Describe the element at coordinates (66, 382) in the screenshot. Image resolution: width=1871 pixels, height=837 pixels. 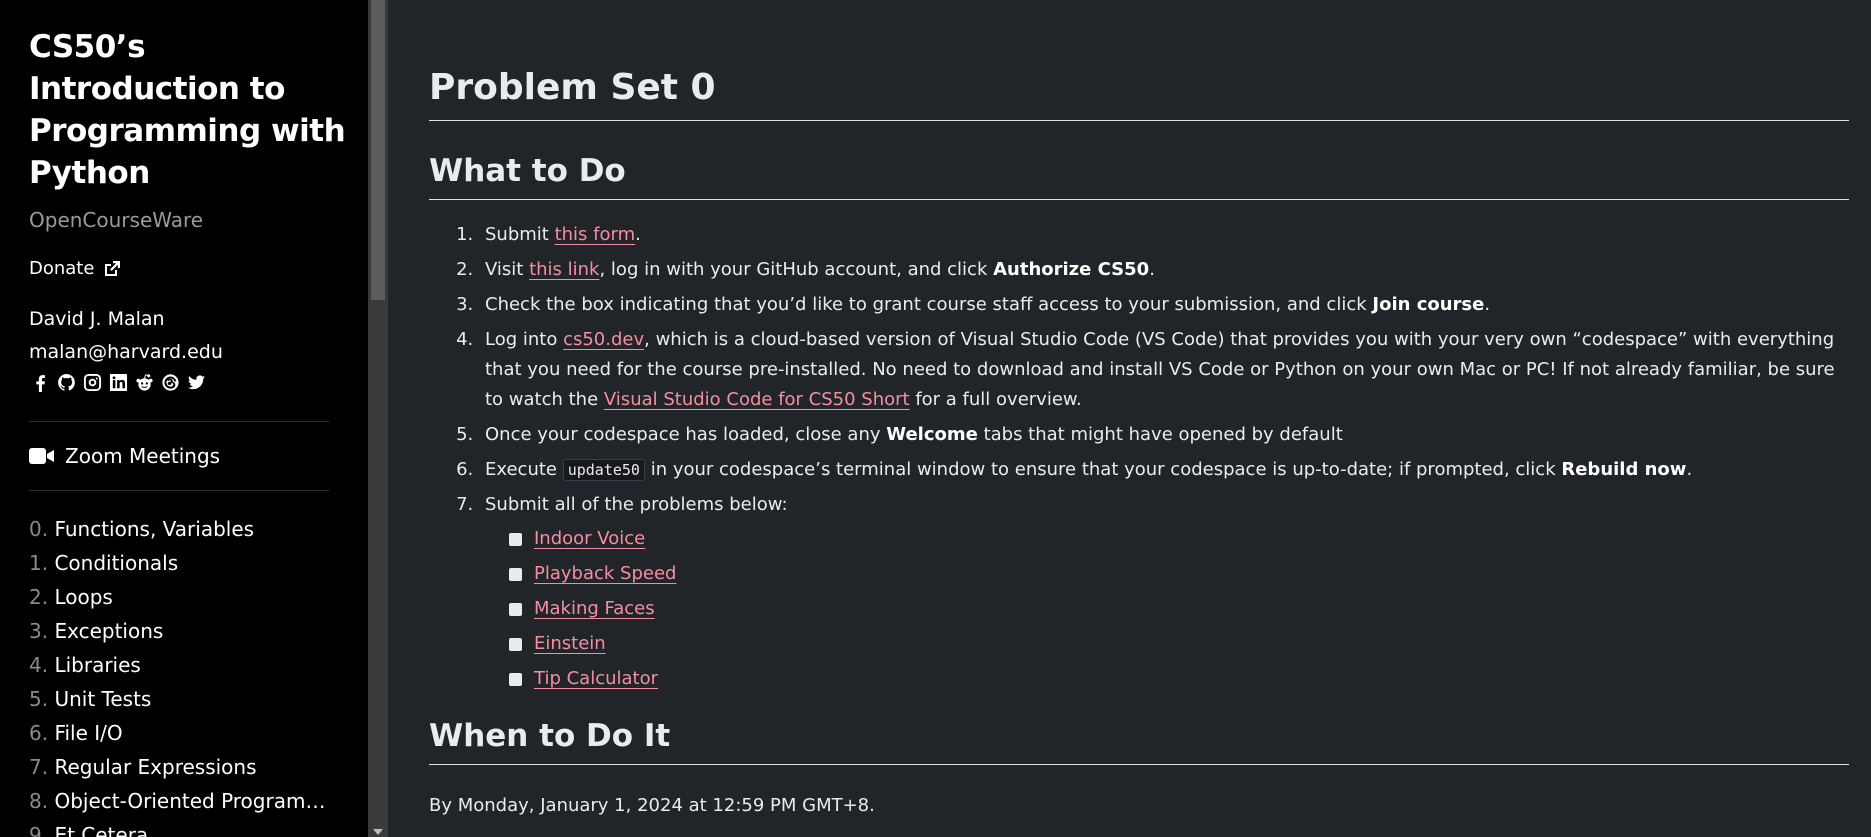
I see `github-icon` at that location.